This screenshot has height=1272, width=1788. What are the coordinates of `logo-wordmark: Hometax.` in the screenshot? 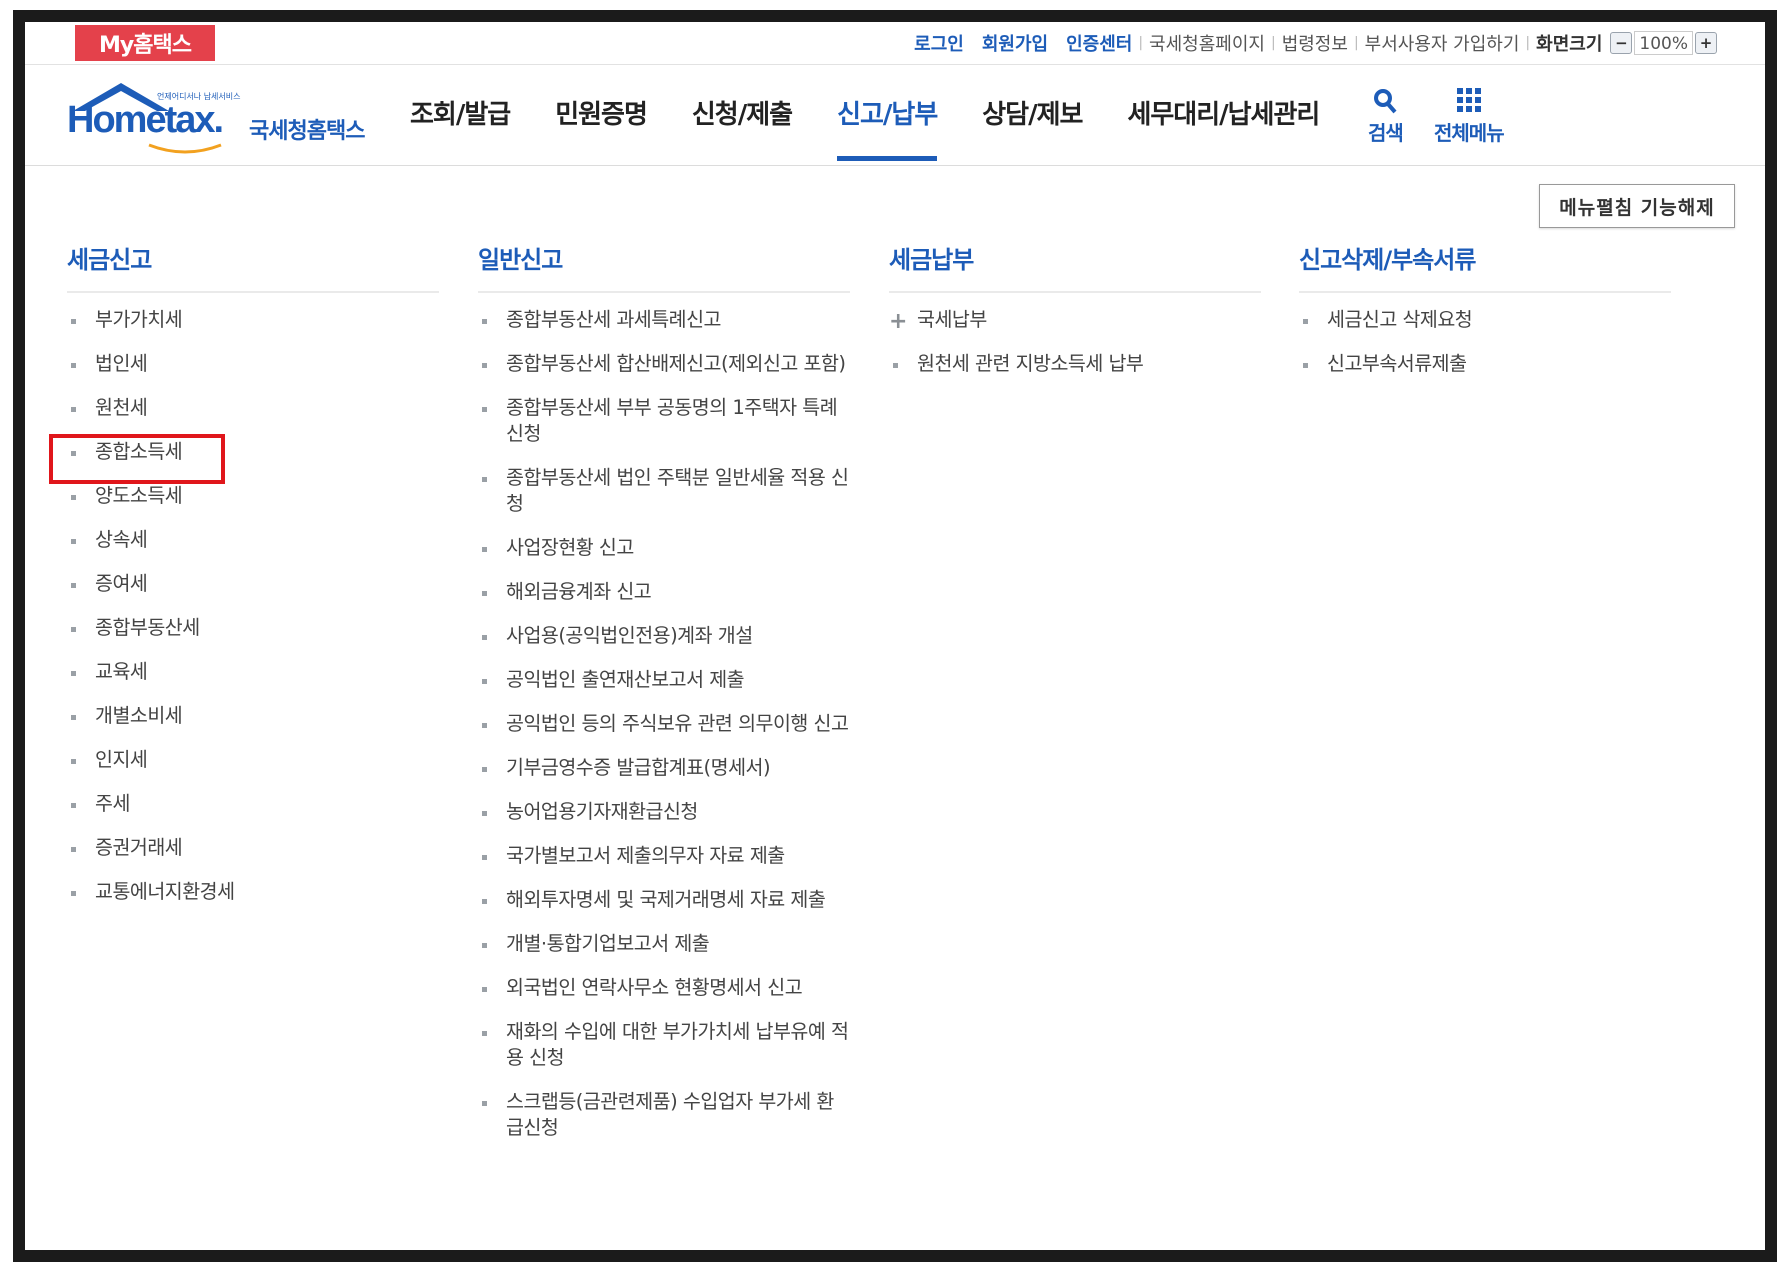 It's located at (145, 120).